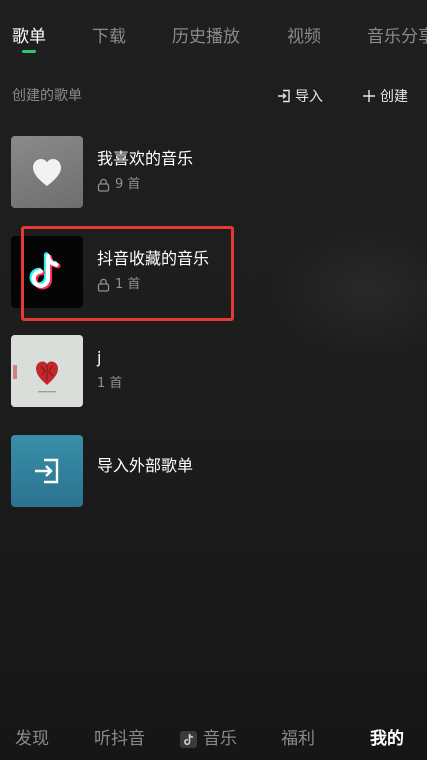 The width and height of the screenshot is (427, 760). I want to click on playlist-item-favorites: 我喜欢的音乐 9 首, so click(213, 173).